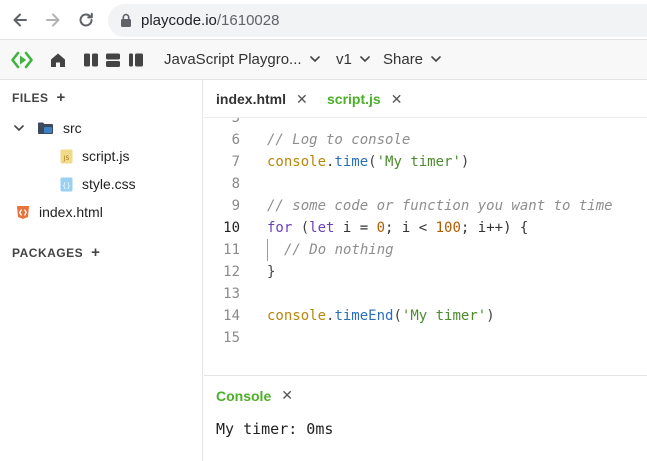  I want to click on arrow-left-icon, so click(20, 20).